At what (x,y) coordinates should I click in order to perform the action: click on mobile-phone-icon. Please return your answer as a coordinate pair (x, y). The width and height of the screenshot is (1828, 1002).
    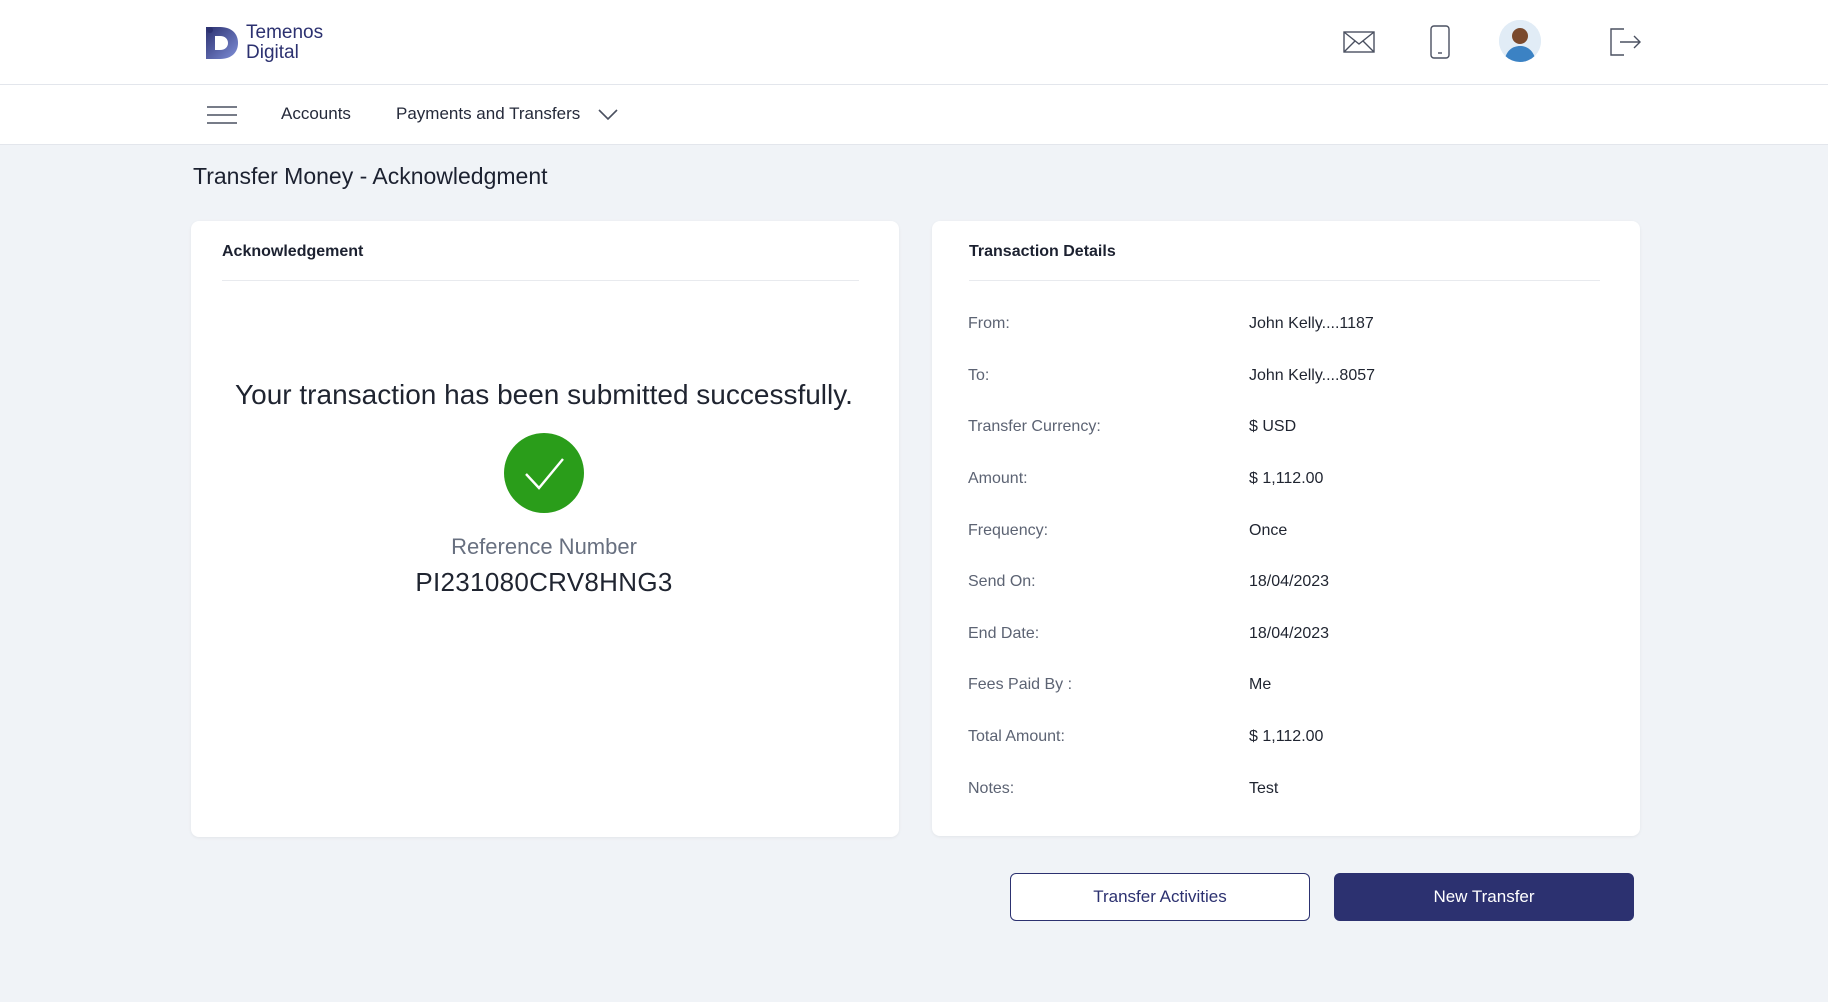
    Looking at the image, I should click on (1440, 42).